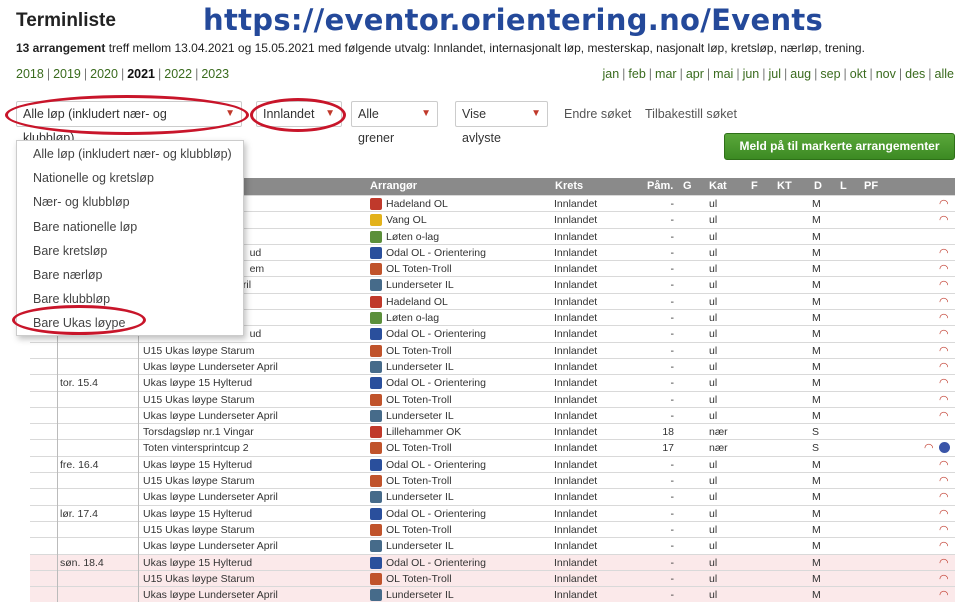  I want to click on col-g: G, so click(687, 186).